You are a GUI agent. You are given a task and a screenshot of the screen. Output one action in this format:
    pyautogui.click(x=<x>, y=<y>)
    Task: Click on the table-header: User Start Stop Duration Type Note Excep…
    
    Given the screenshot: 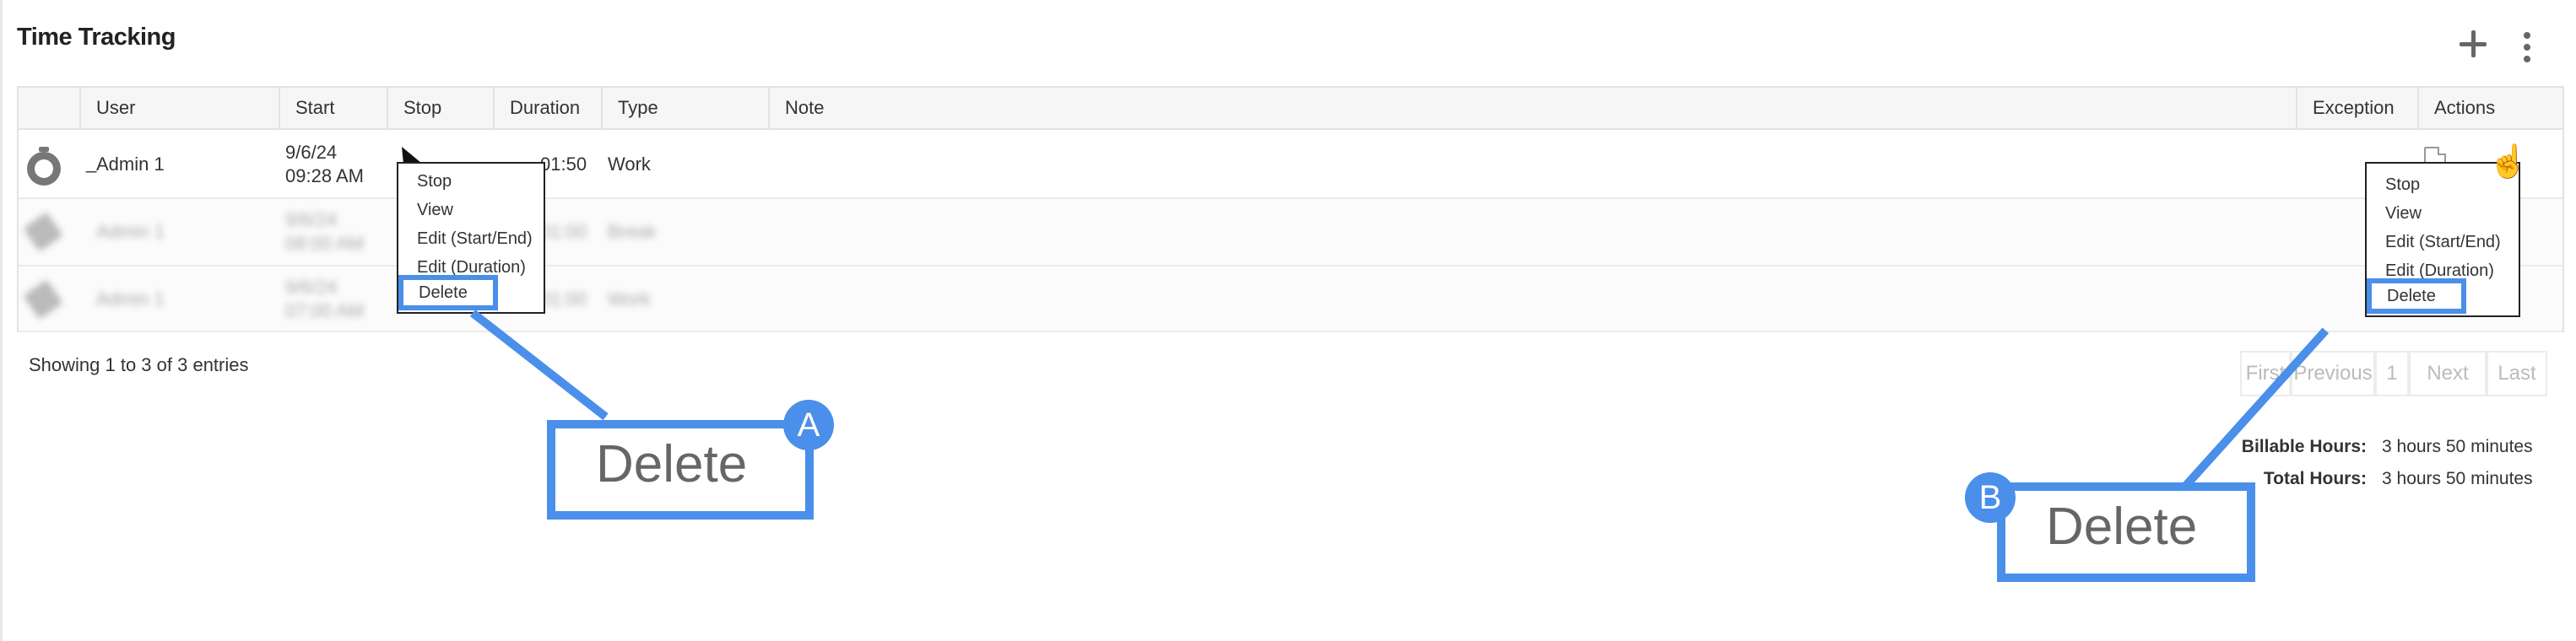 What is the action you would take?
    pyautogui.click(x=1290, y=109)
    